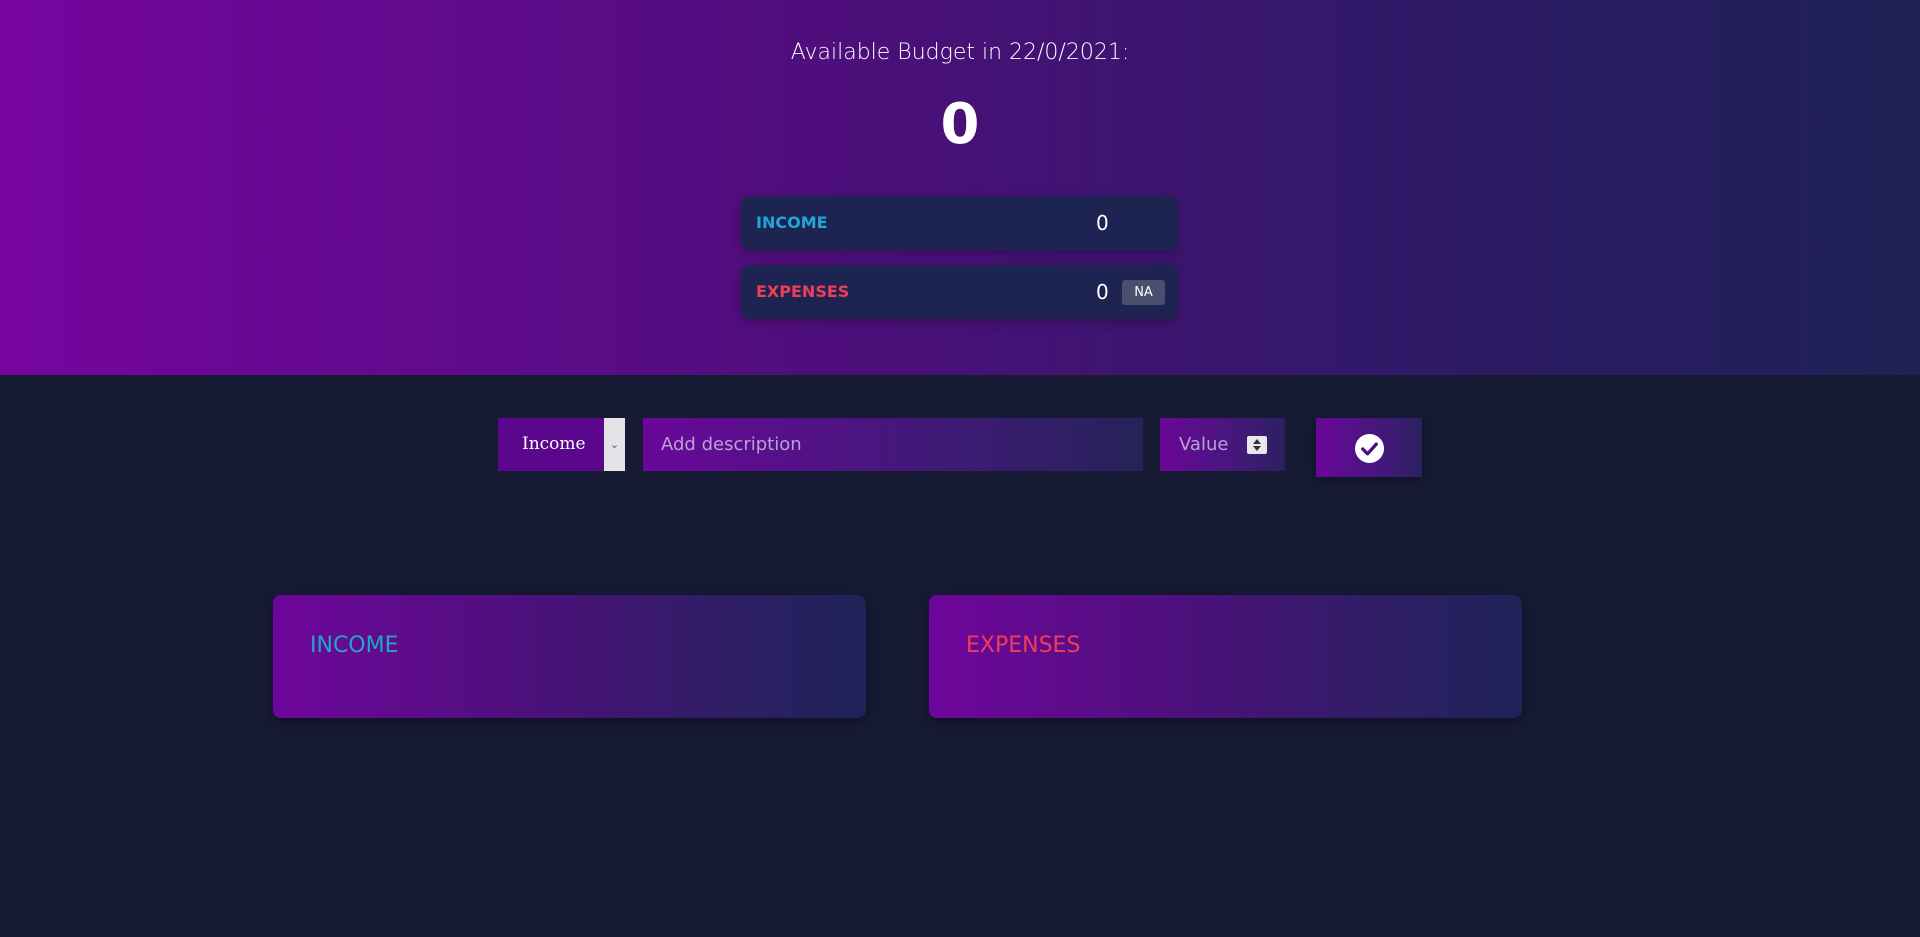  I want to click on income-summary-value: 0, so click(1102, 223).